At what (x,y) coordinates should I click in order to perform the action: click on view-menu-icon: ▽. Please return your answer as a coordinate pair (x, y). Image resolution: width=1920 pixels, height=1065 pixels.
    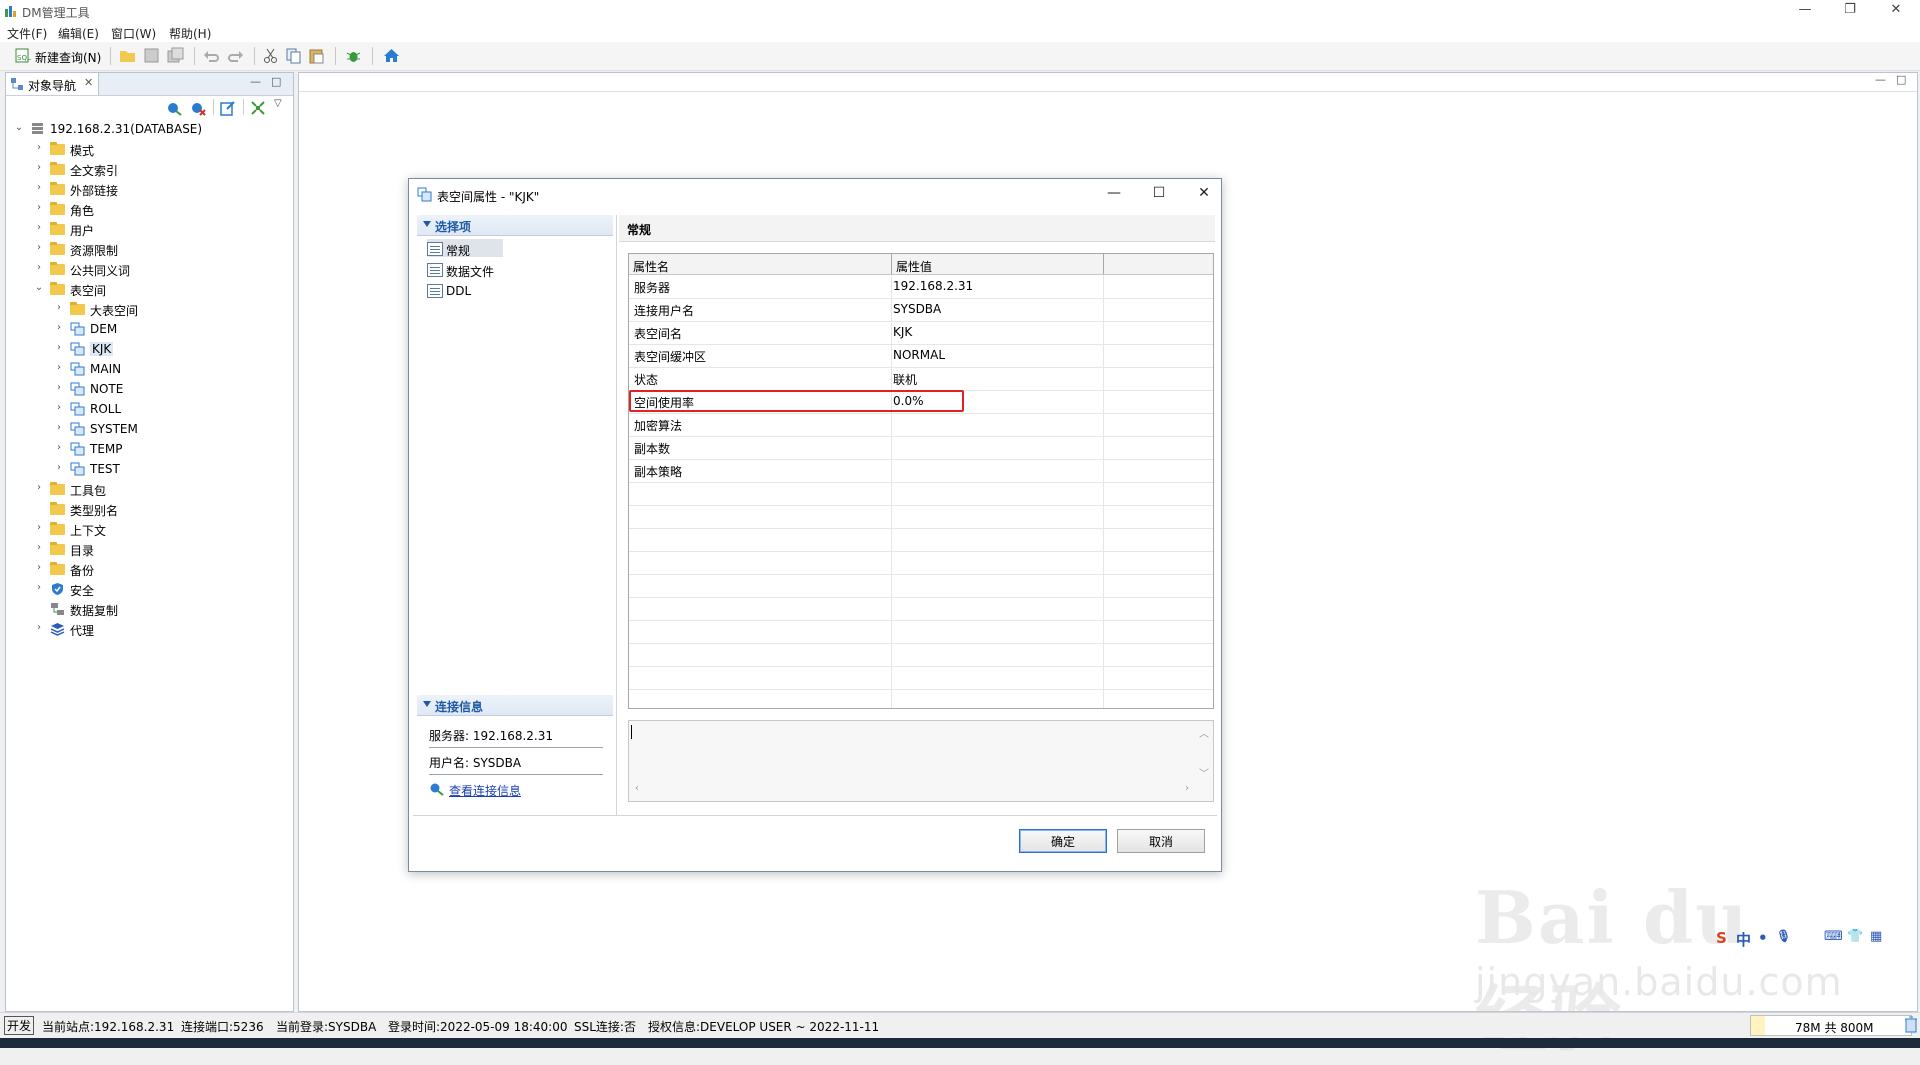
    Looking at the image, I should click on (278, 103).